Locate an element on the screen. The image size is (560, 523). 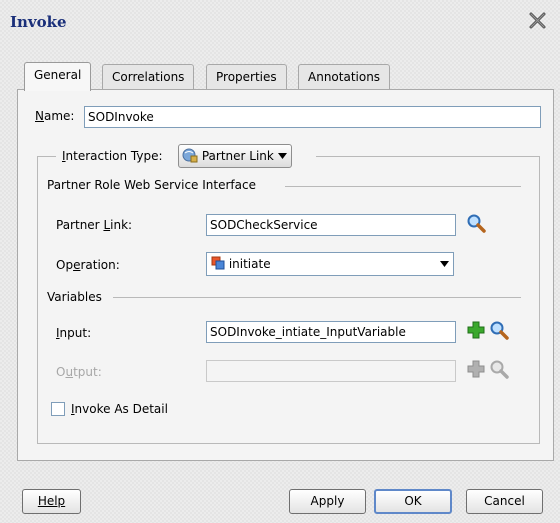
partner-link-icon is located at coordinates (190, 155).